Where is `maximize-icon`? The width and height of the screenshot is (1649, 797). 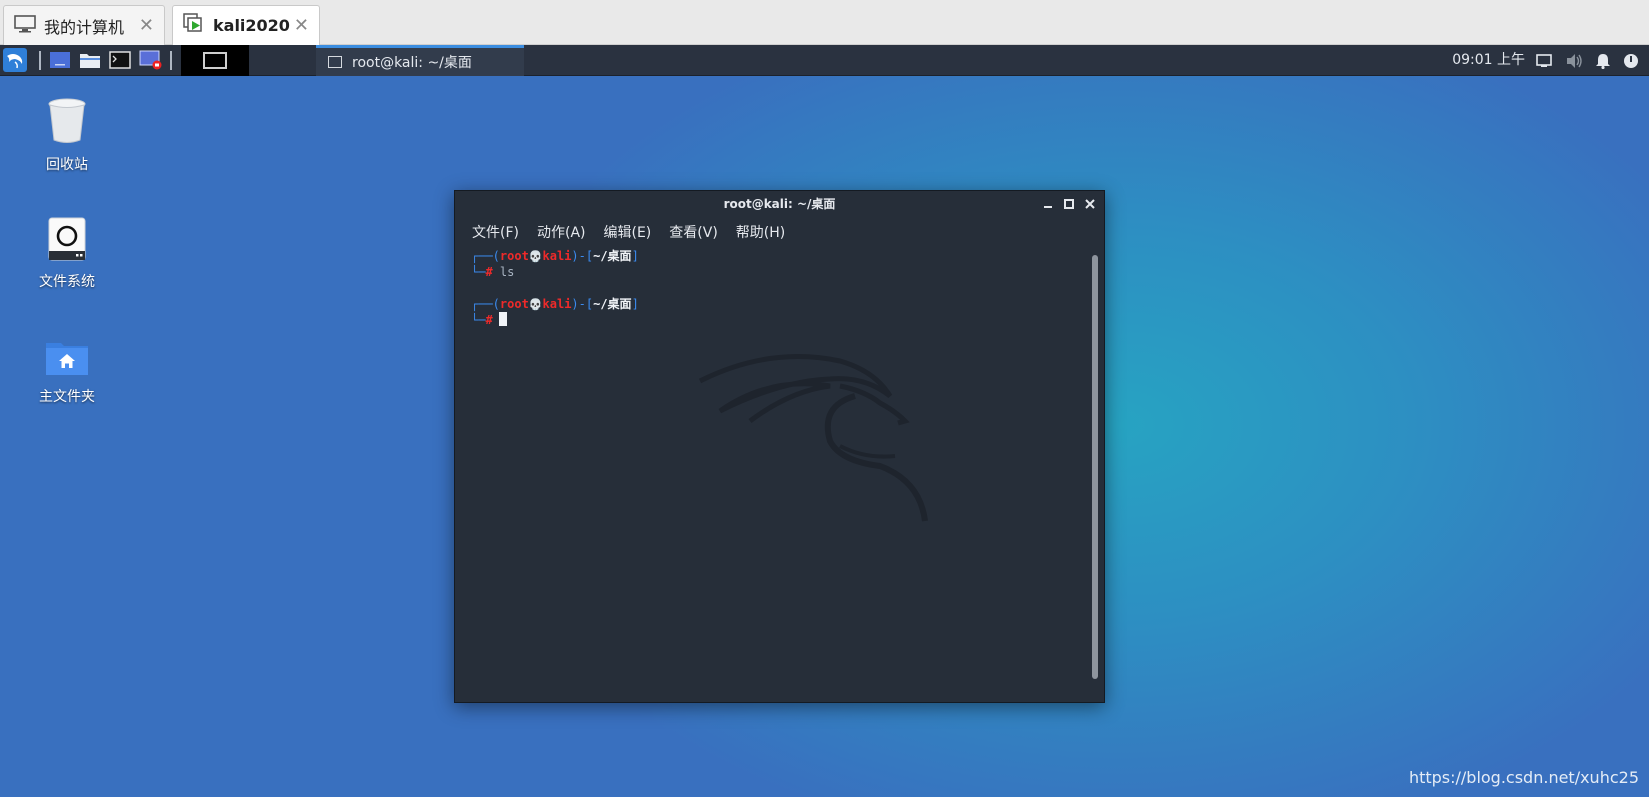
maximize-icon is located at coordinates (1069, 204).